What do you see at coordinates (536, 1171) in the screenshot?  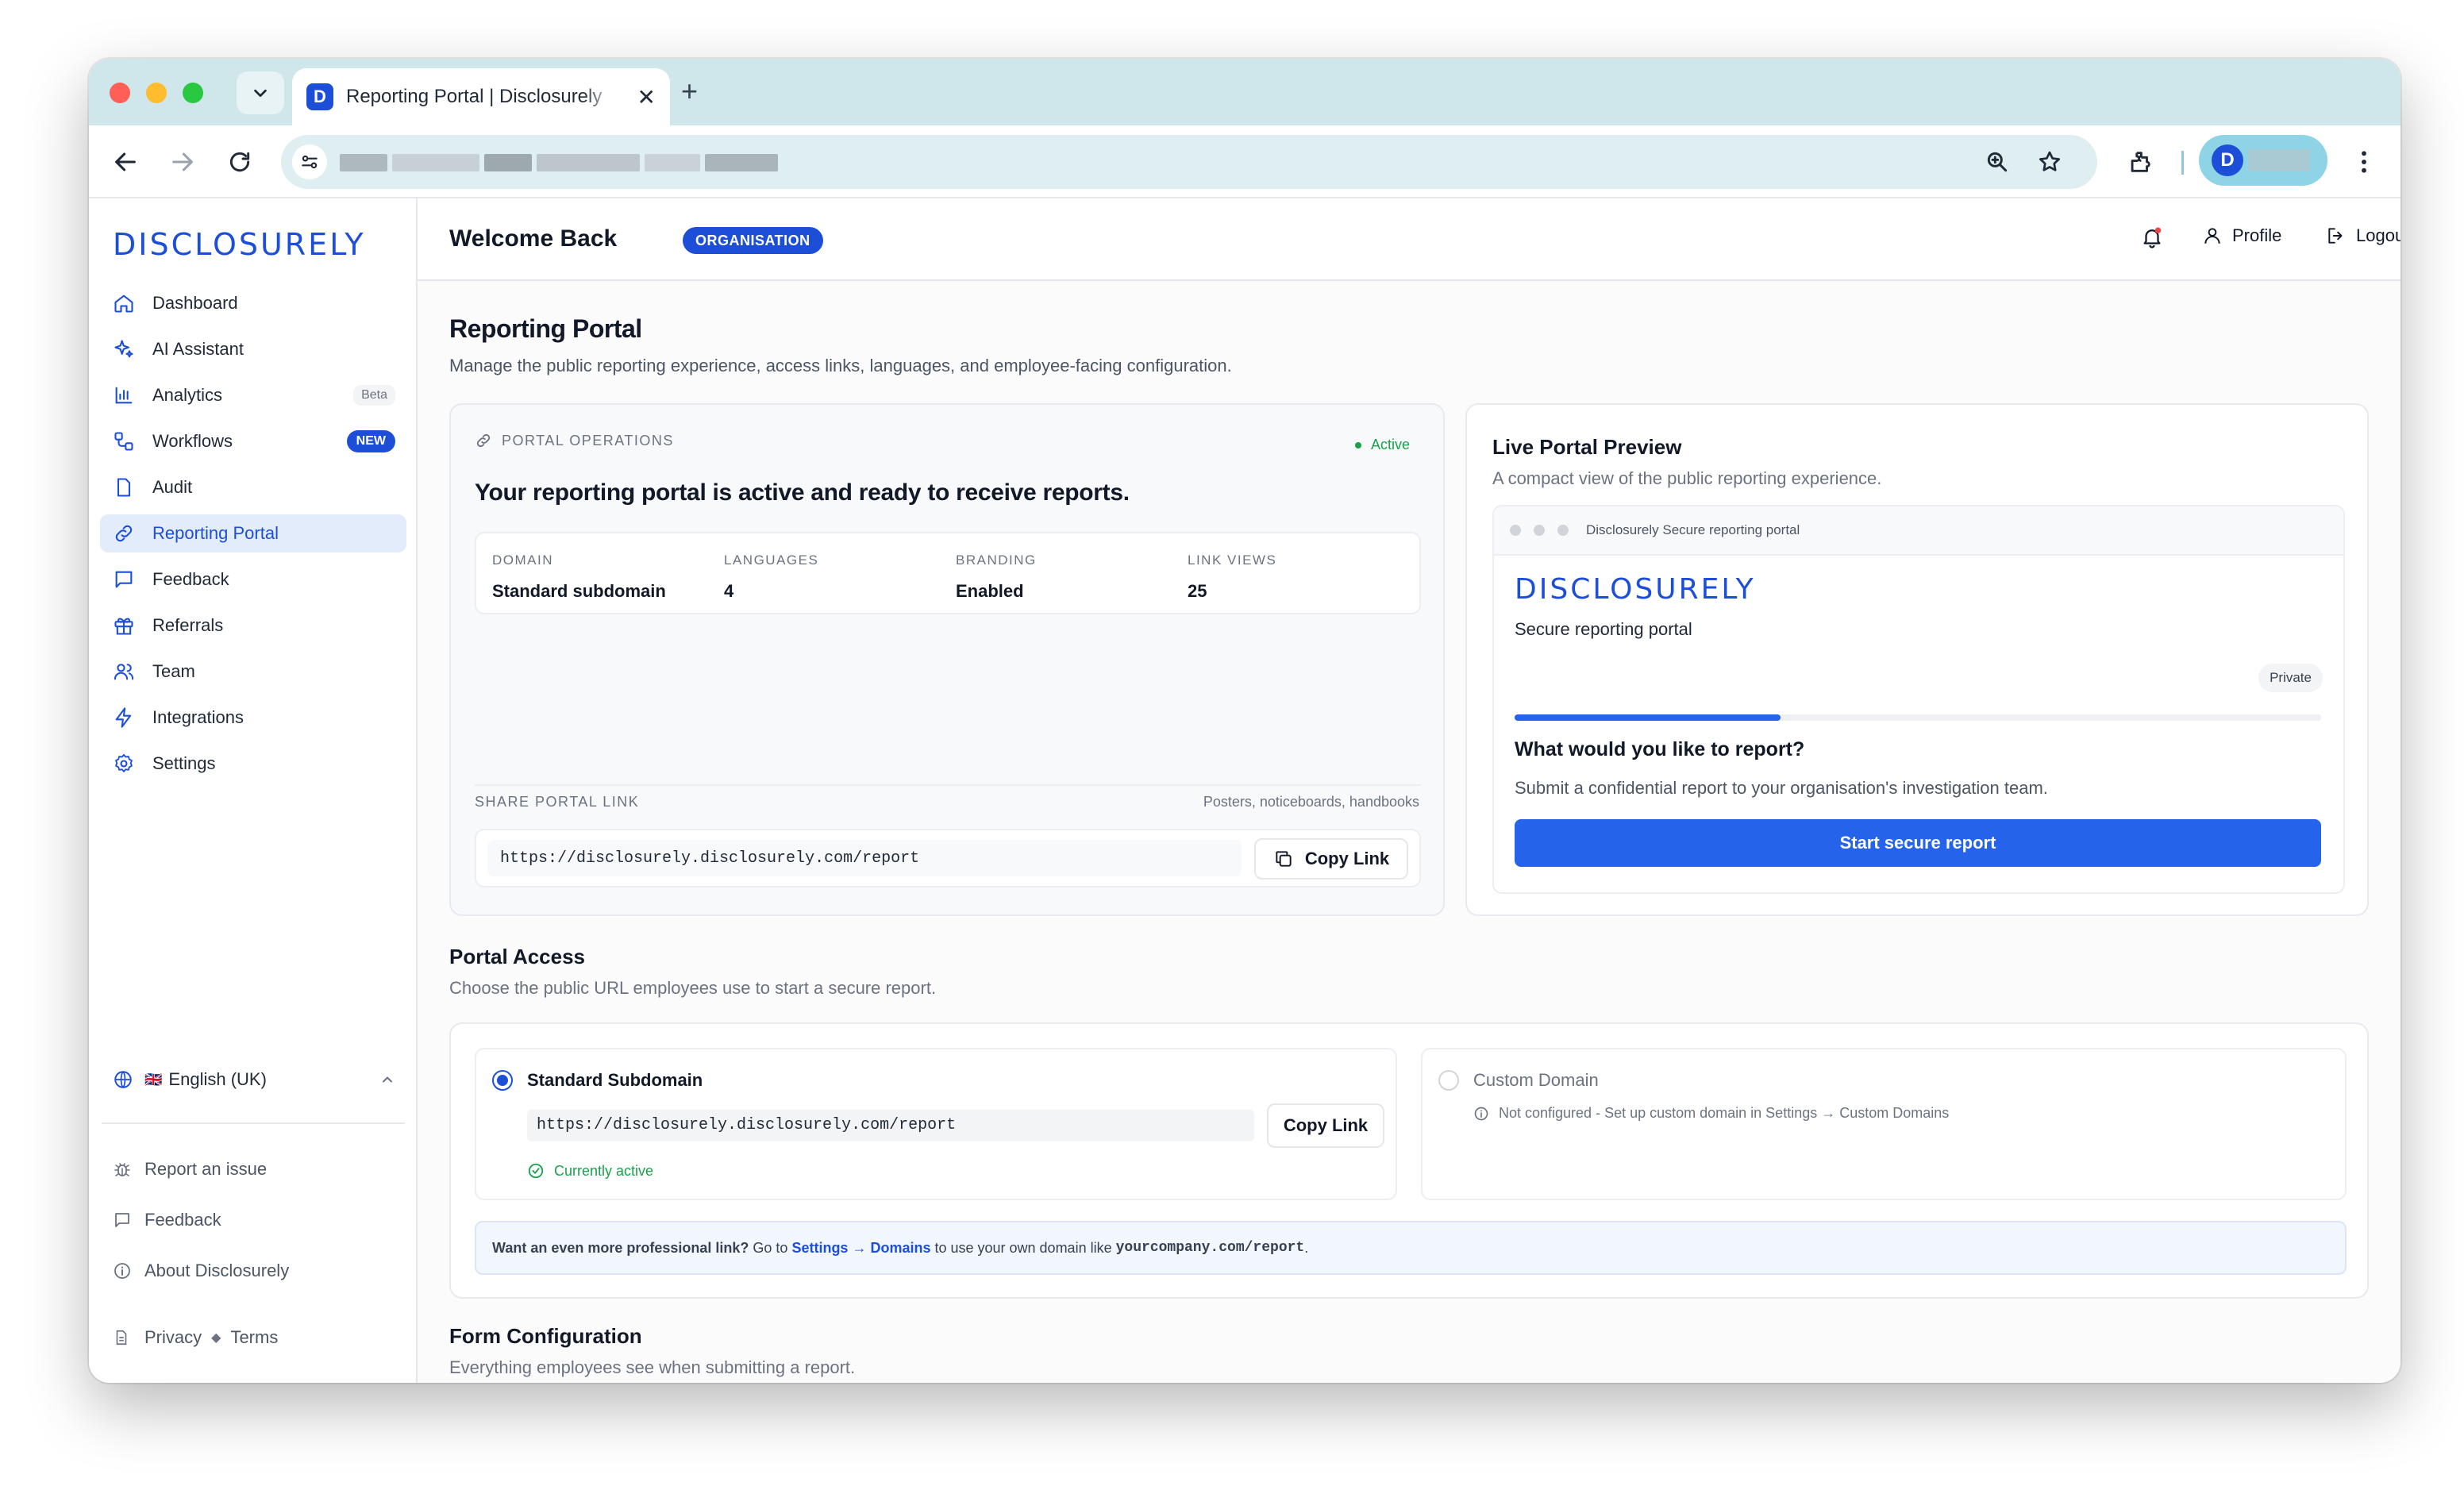 I see `check-circle-icon` at bounding box center [536, 1171].